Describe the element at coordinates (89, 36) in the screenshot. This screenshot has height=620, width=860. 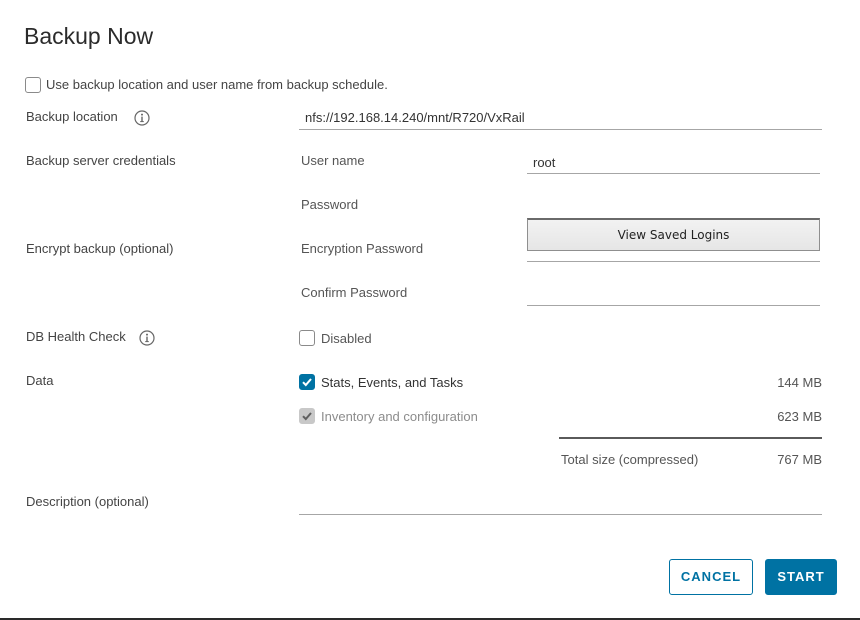
I see `dialog-title: Backup Now` at that location.